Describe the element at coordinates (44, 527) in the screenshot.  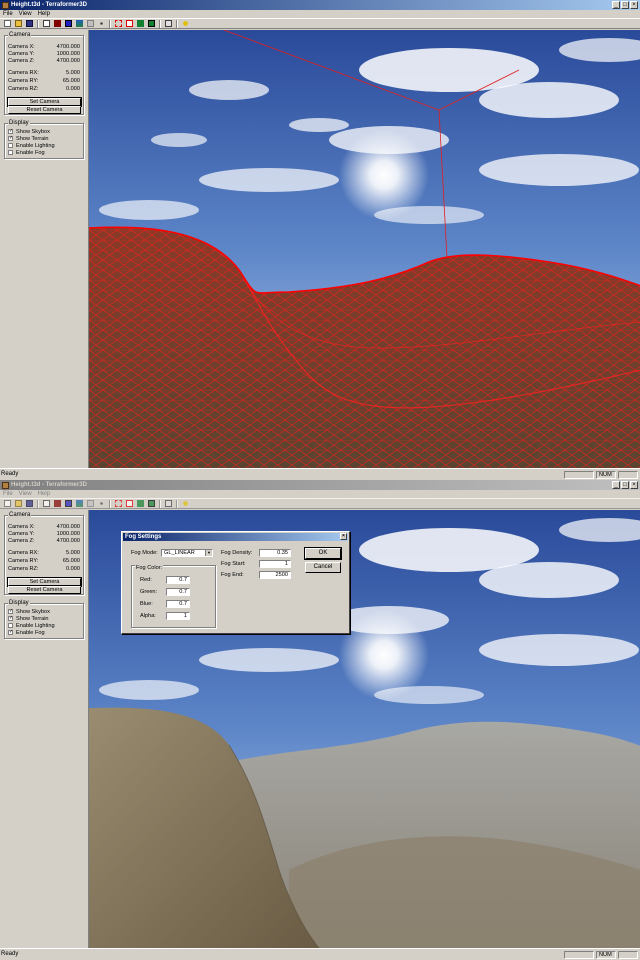
I see `camera-x-row: Camera X: 4700.000` at that location.